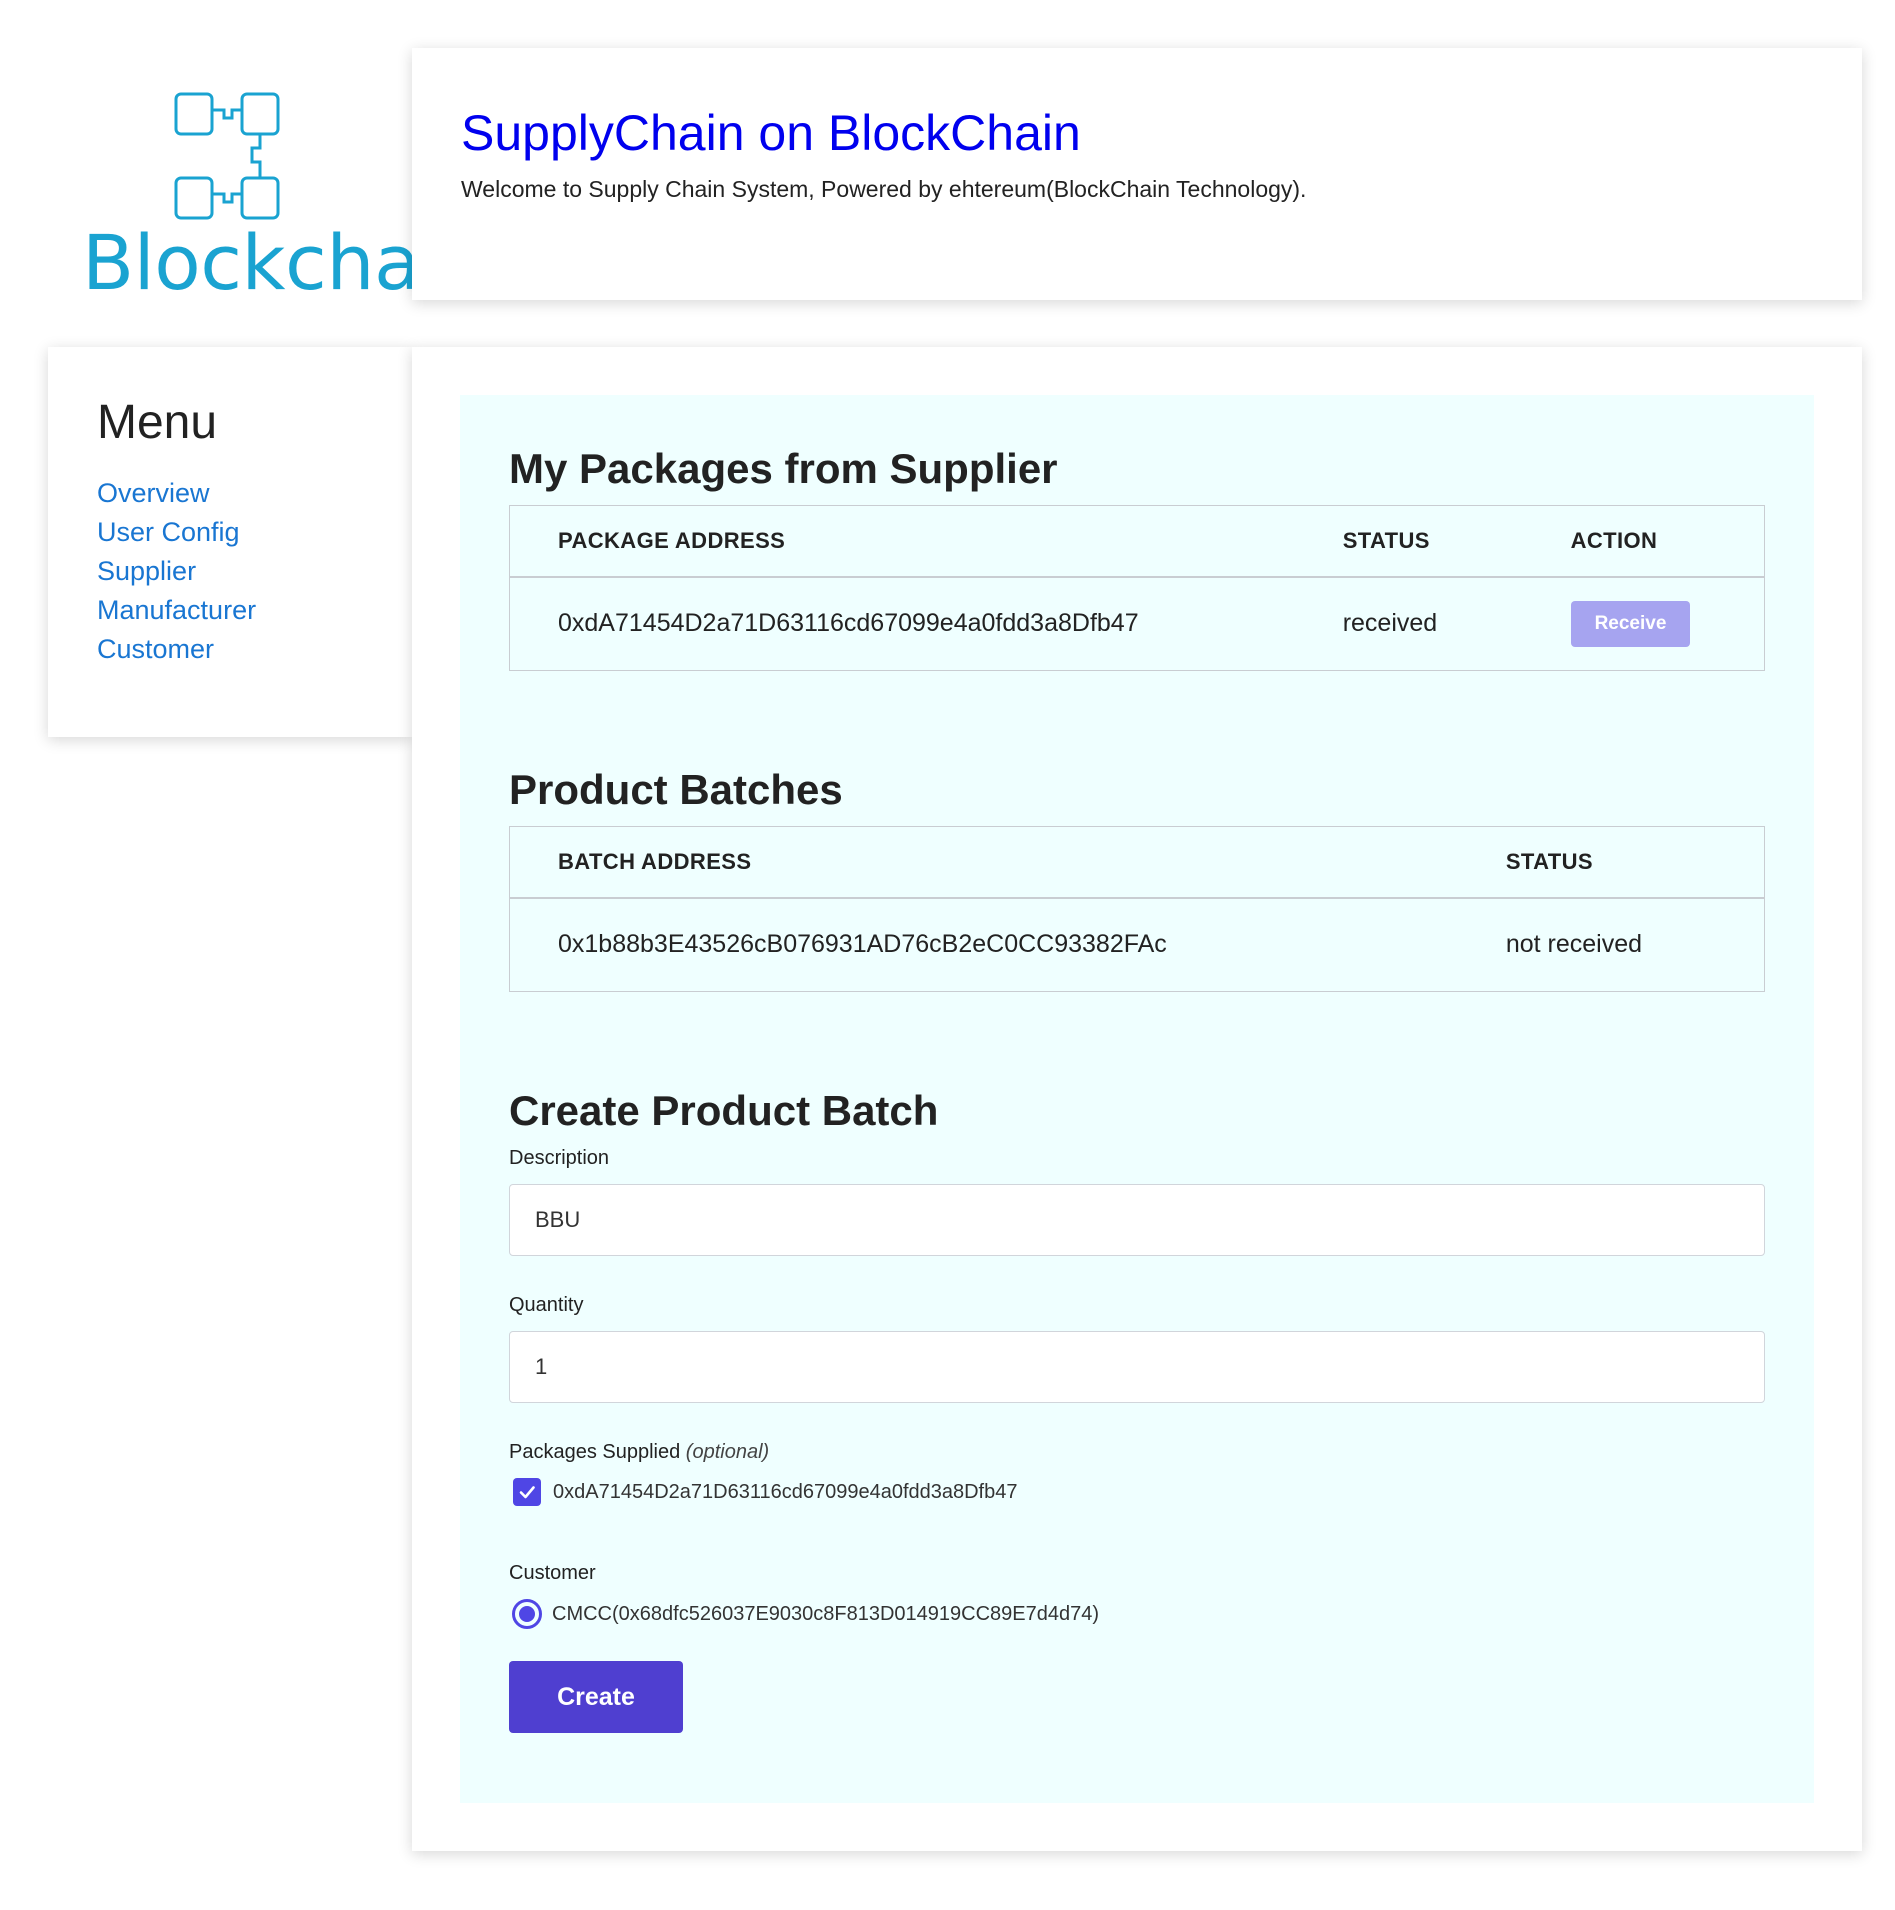 Image resolution: width=1895 pixels, height=1910 pixels. Describe the element at coordinates (727, 1452) in the screenshot. I see `optional-hint: (optional)` at that location.